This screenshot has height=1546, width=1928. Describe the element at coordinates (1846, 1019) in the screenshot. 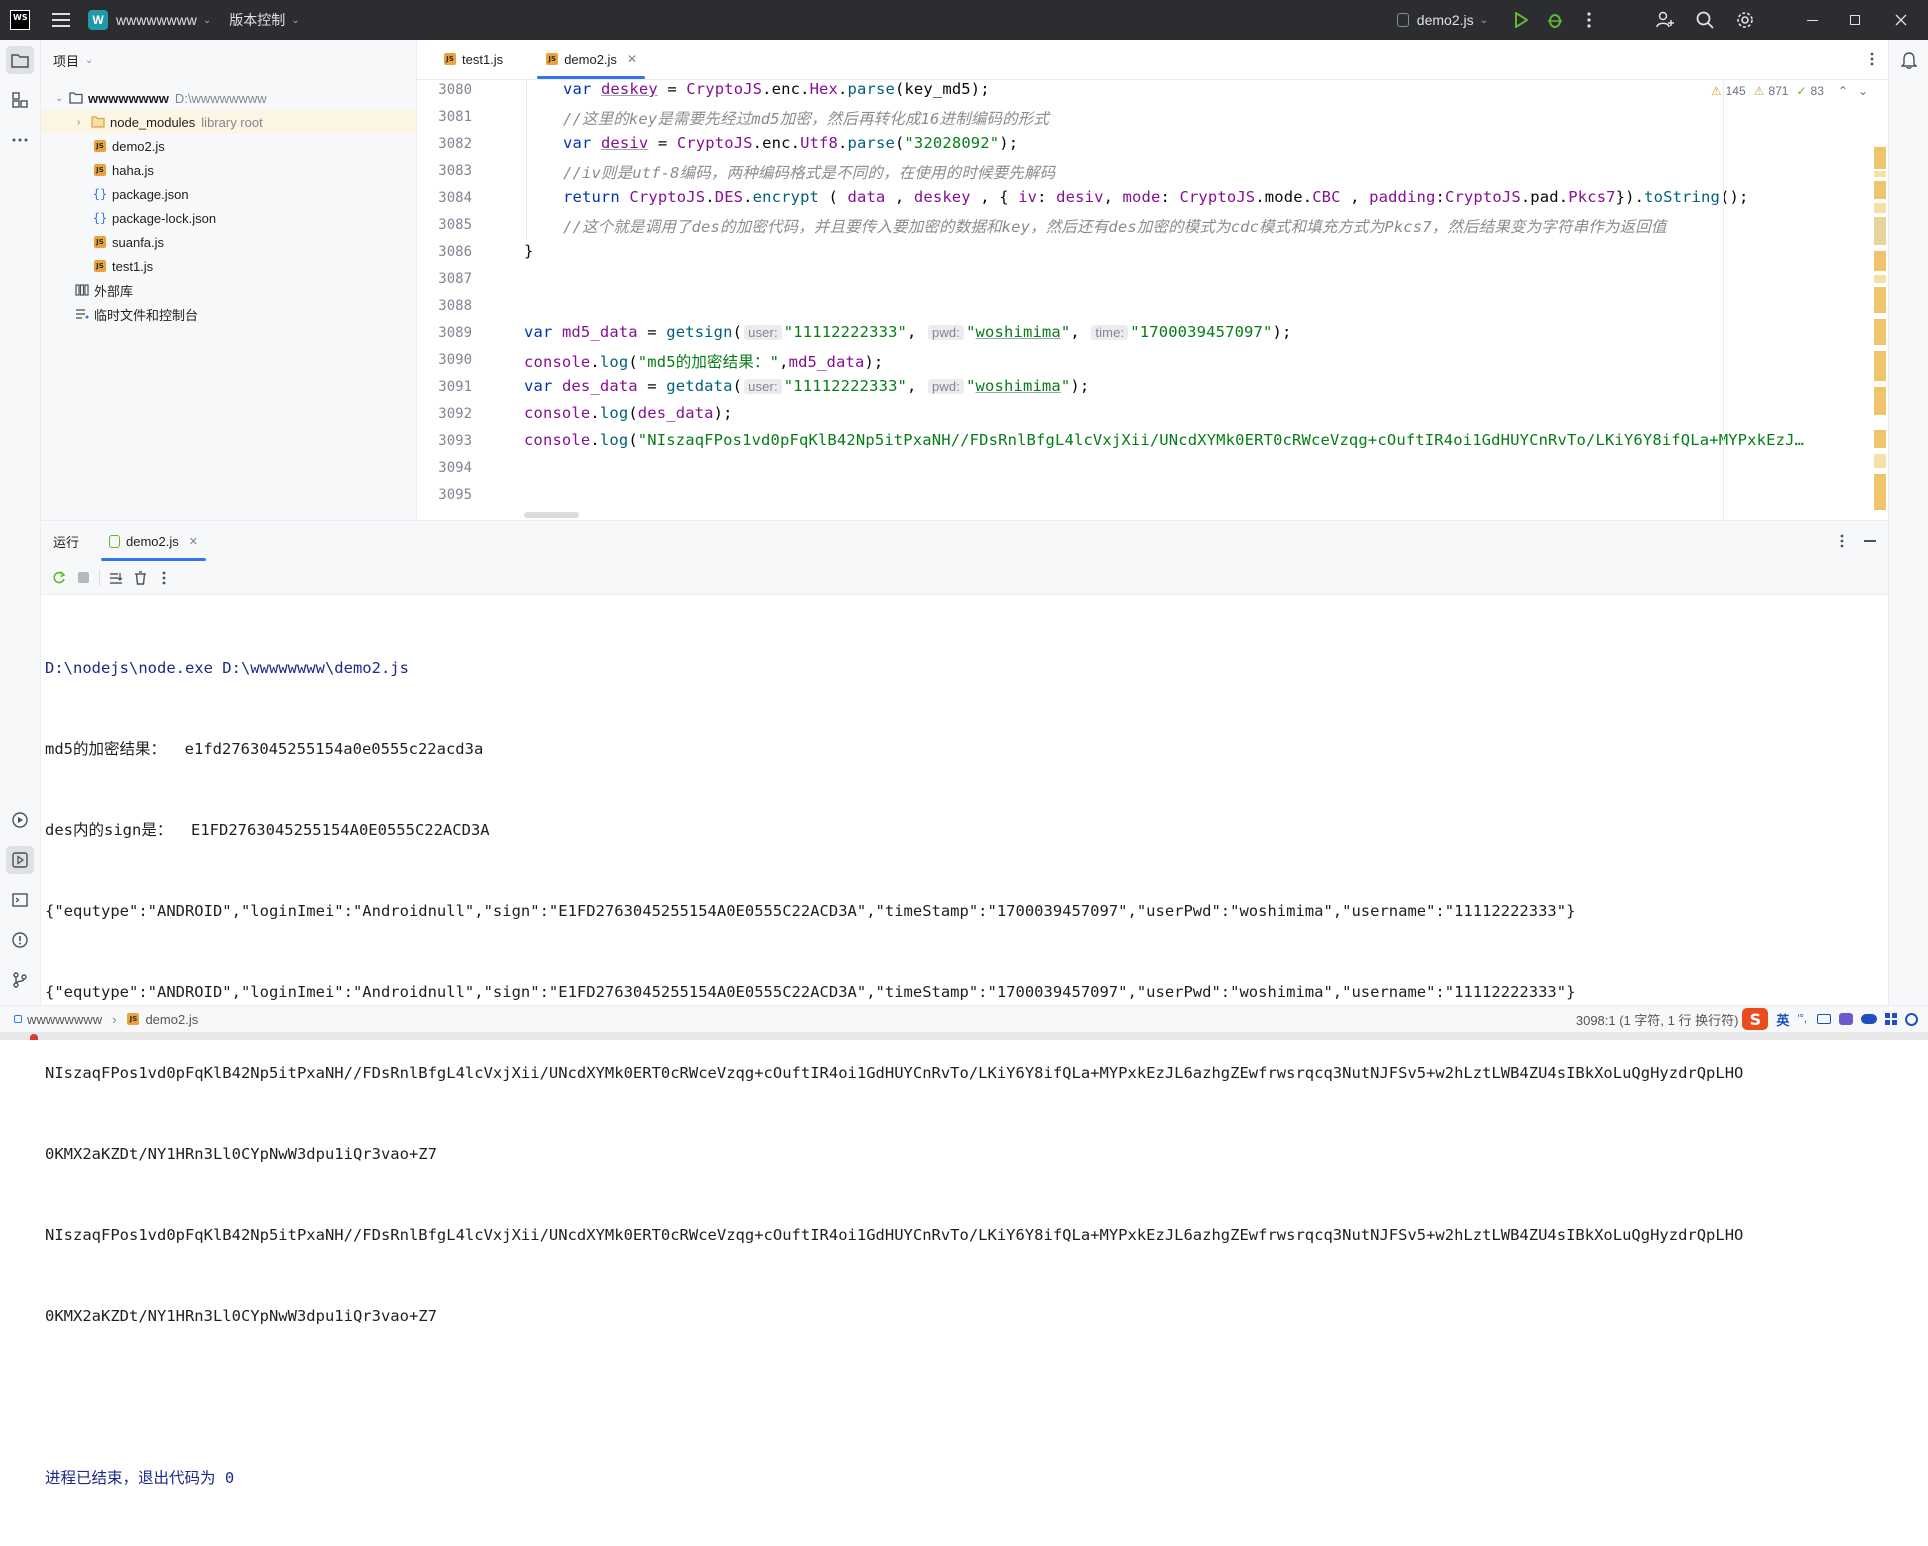

I see `skin-icon` at that location.